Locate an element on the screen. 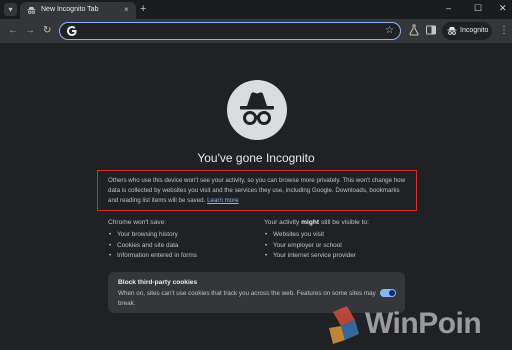 The height and width of the screenshot is (350, 512). toolbar: ← → ↻ ☆ Incognito ⋮ is located at coordinates (256, 31).